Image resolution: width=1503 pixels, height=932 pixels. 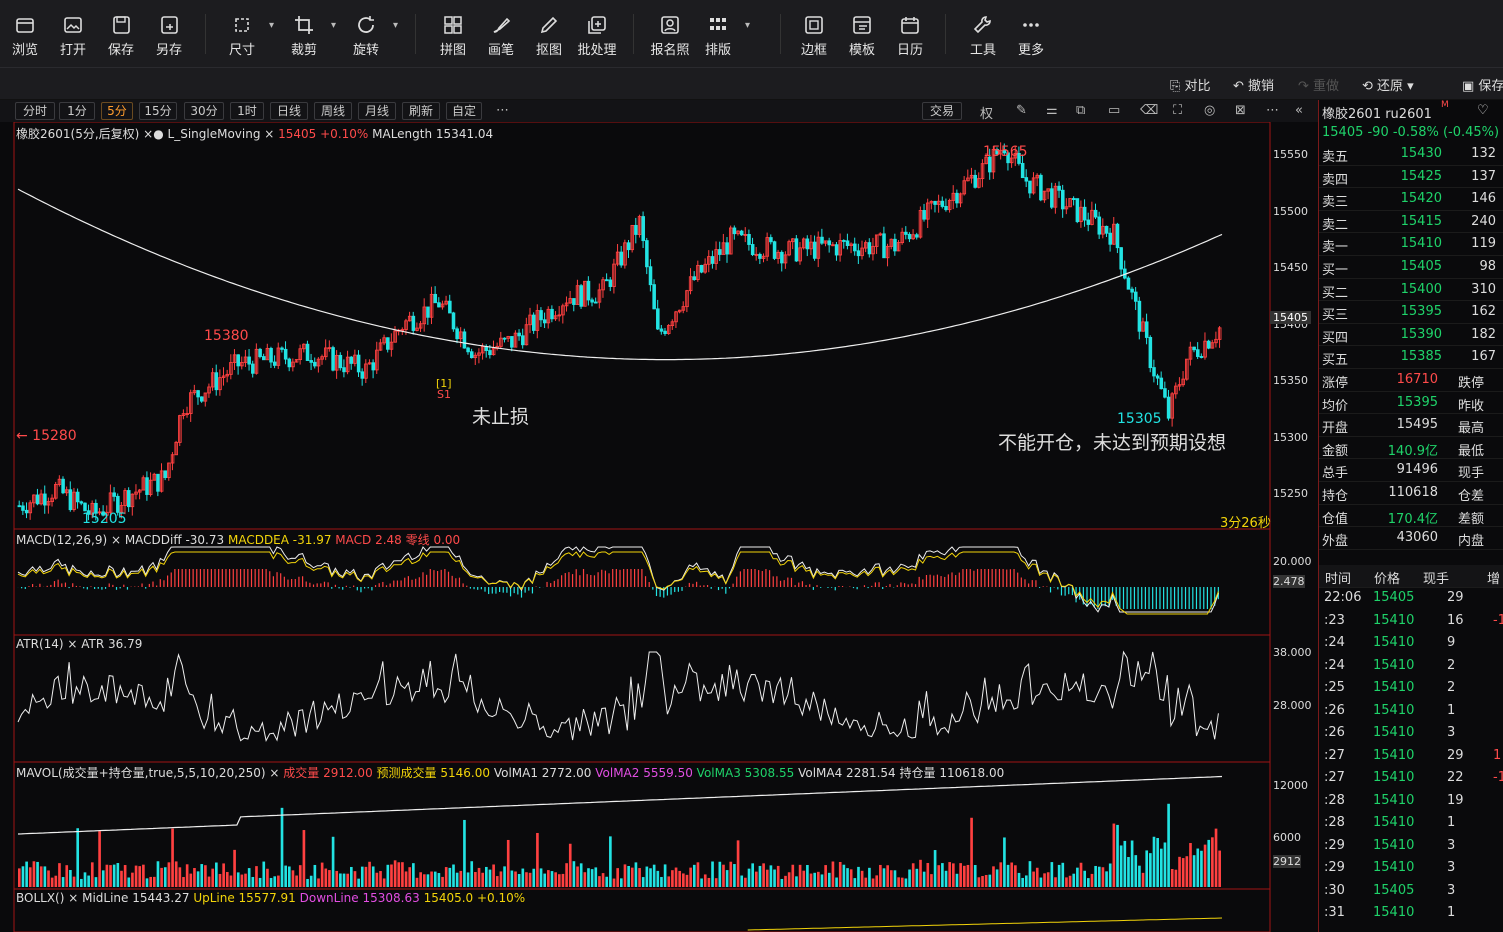 I want to click on copy-icon: ⧉, so click(x=1080, y=110).